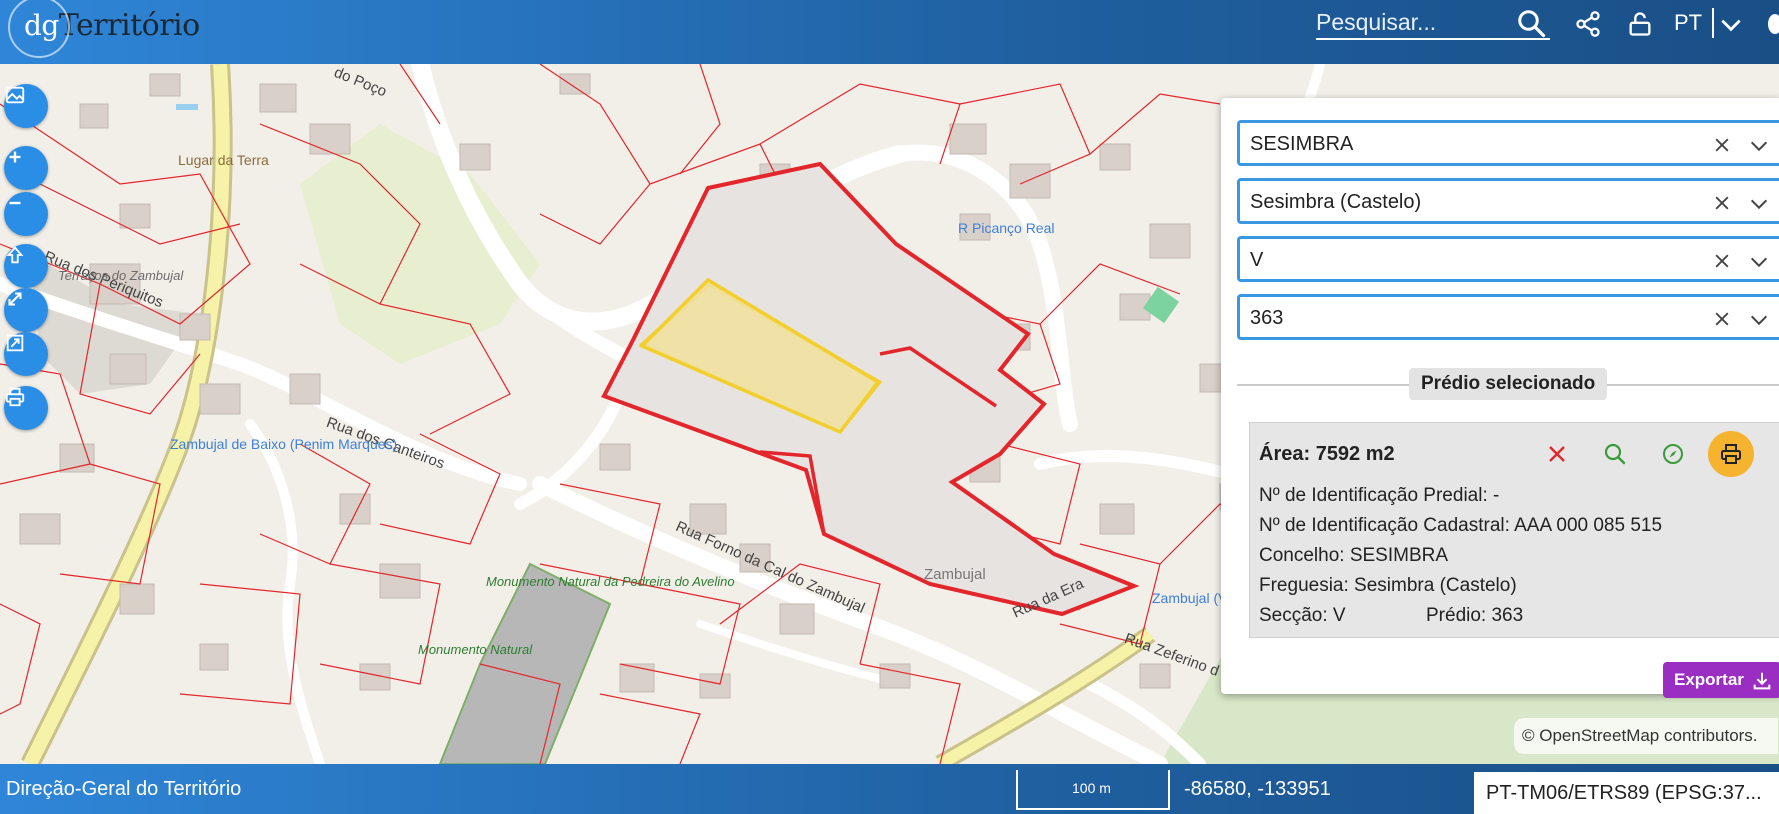 The height and width of the screenshot is (814, 1779). Describe the element at coordinates (1646, 736) in the screenshot. I see `map-attribution: © OpenStreetMap contributors.` at that location.